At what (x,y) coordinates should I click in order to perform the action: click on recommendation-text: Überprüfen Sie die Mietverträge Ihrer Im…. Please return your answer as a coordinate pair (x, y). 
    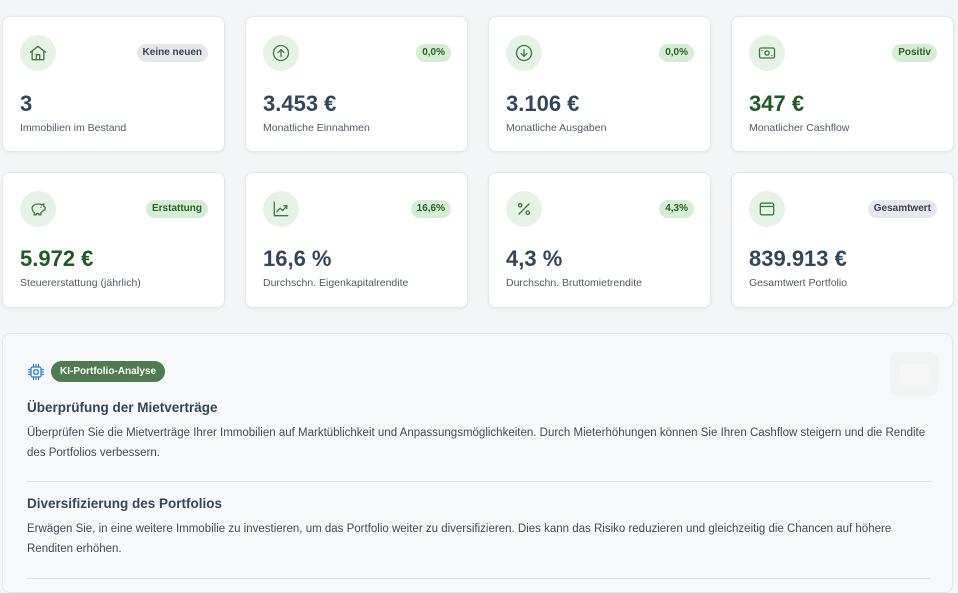
    Looking at the image, I should click on (476, 443).